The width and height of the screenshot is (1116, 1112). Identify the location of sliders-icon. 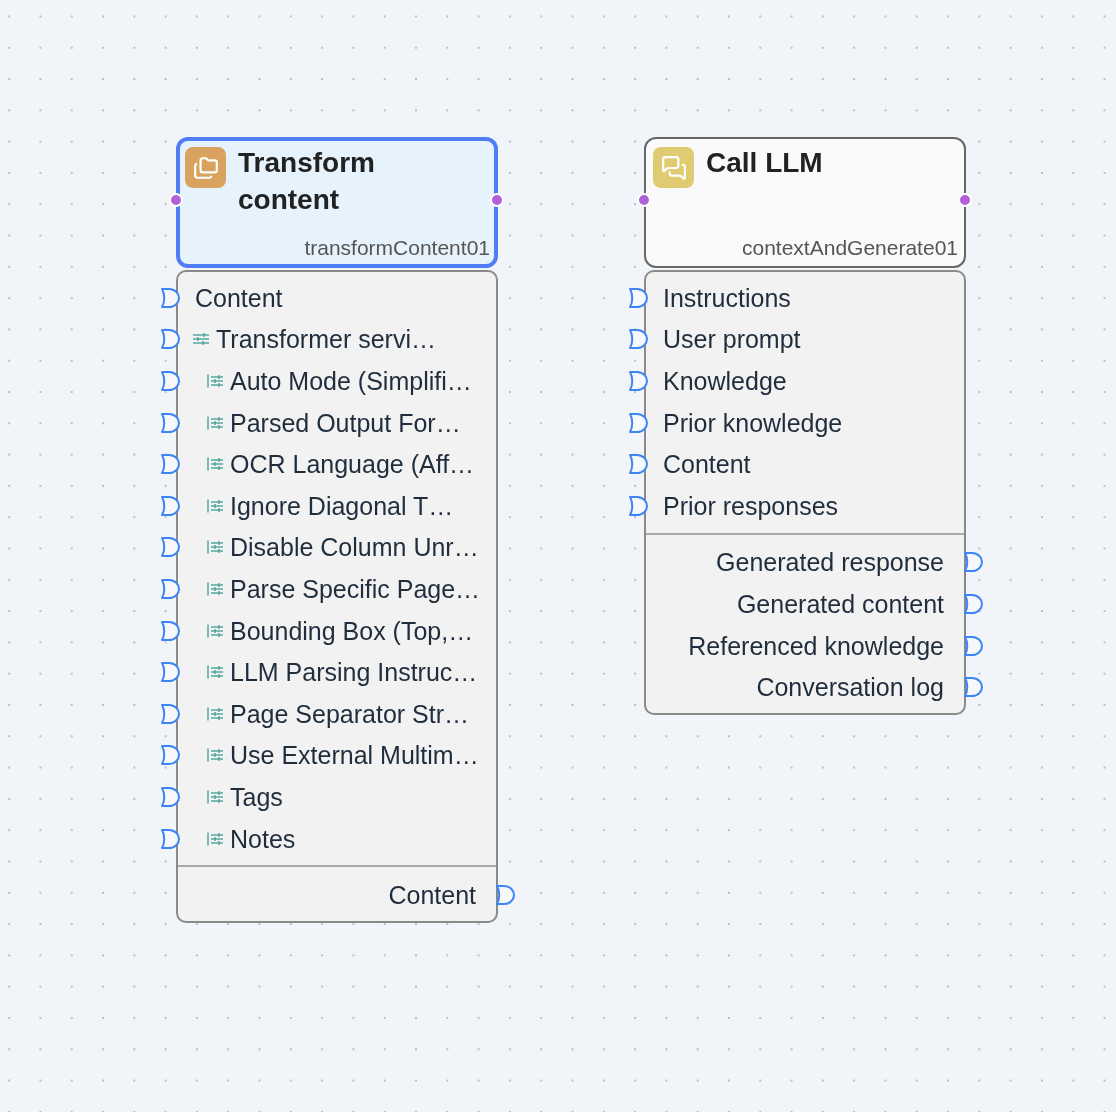
(201, 339).